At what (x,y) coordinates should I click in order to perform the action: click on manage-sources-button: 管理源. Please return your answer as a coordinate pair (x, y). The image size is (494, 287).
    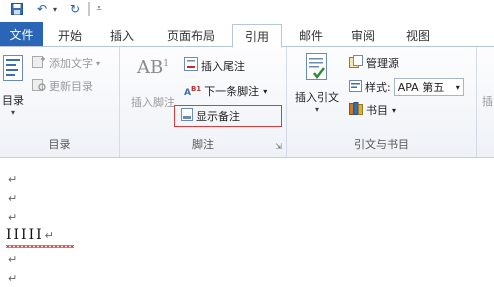
    Looking at the image, I should click on (374, 63).